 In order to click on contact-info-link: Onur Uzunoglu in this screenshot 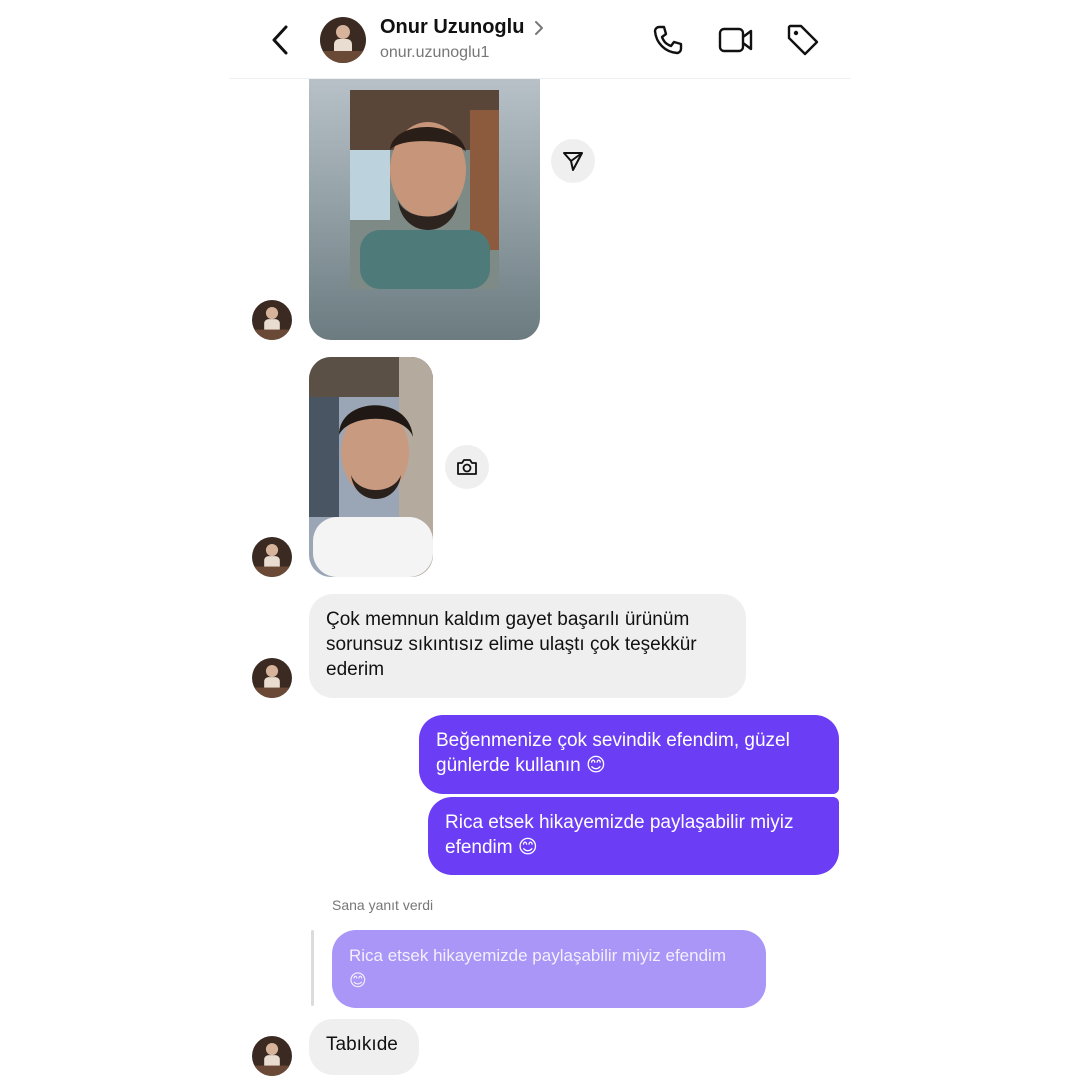, I will do `click(462, 27)`.